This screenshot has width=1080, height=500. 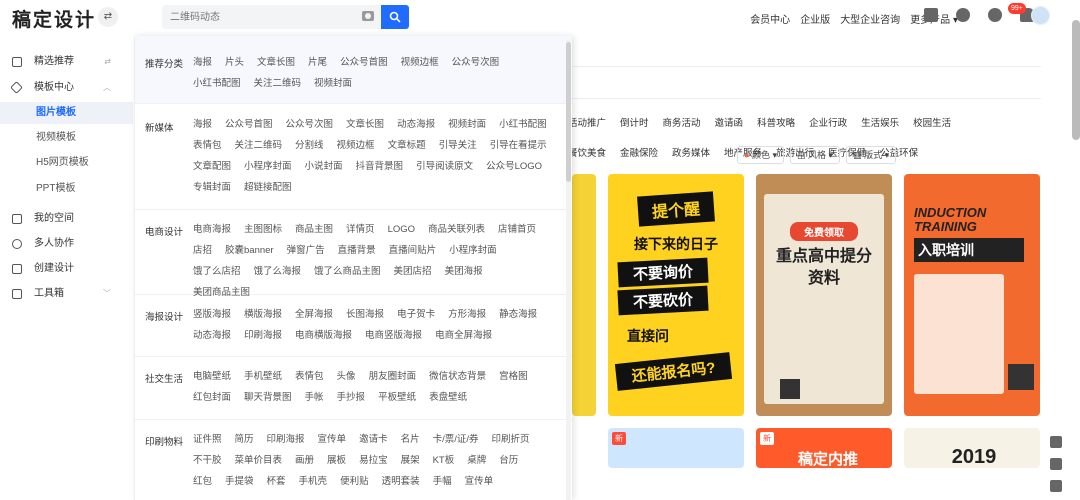 What do you see at coordinates (770, 18) in the screenshot?
I see `nav-member-center: 会员中心` at bounding box center [770, 18].